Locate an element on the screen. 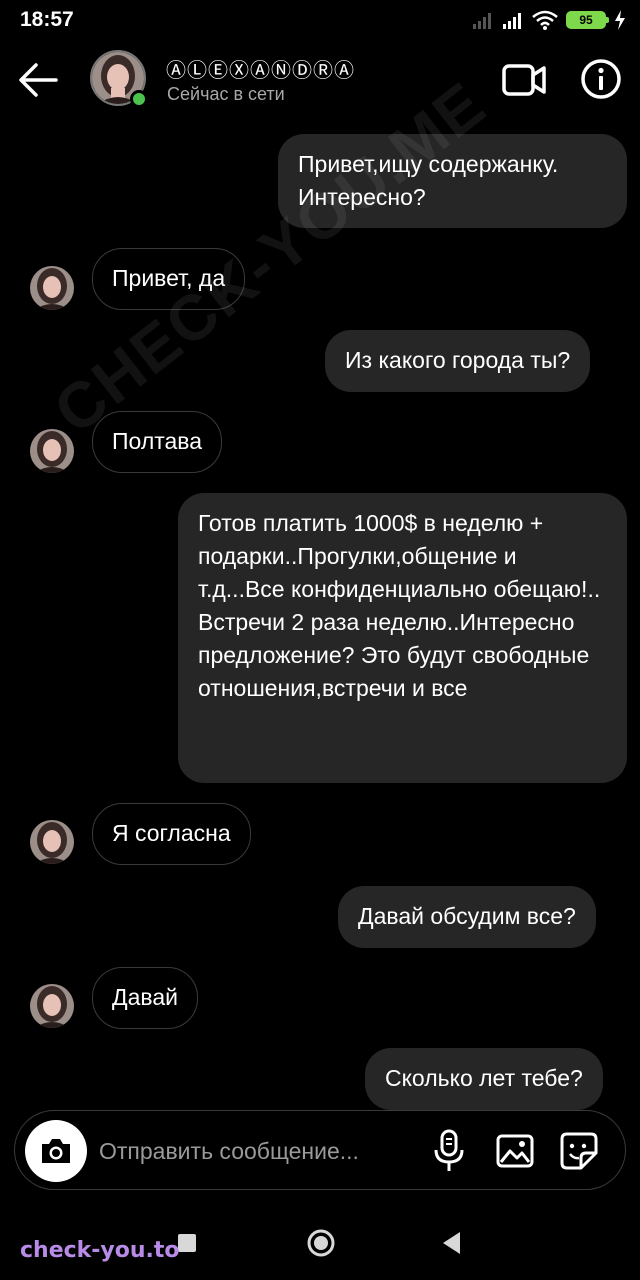  brand-watermark: check-you.to is located at coordinates (100, 1250).